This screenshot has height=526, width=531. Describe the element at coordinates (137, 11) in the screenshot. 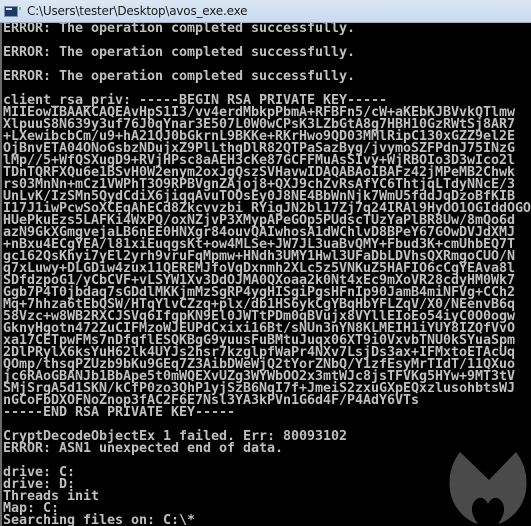

I see `window-title: C:\Users\tester\Desktop\avos_exe.exe` at that location.